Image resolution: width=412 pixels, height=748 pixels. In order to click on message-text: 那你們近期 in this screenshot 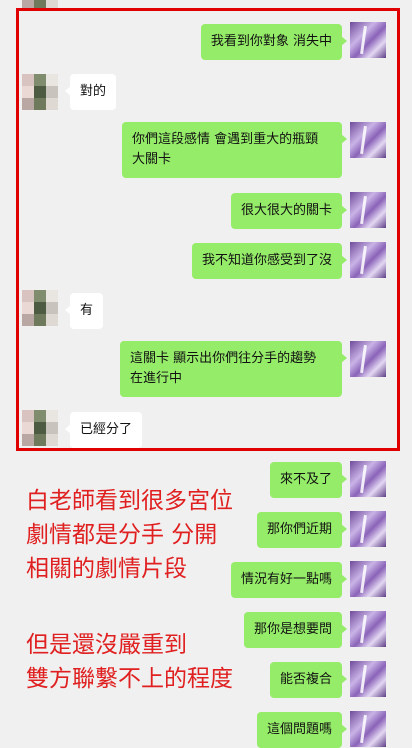, I will do `click(299, 529)`.